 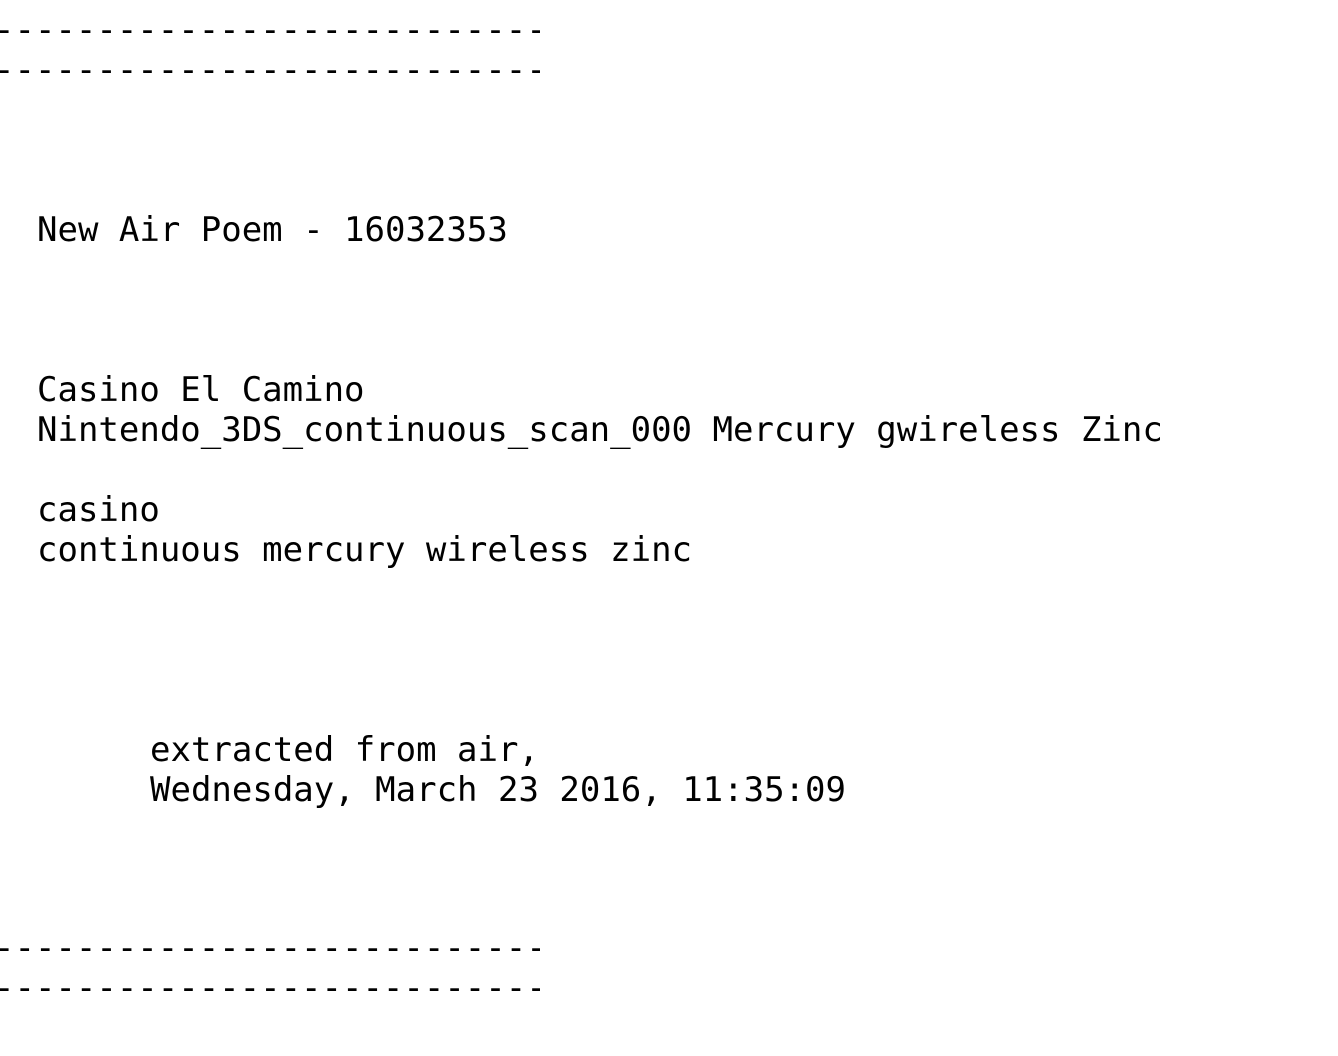 What do you see at coordinates (344, 750) in the screenshot?
I see `credit-line-1: extracted from air,` at bounding box center [344, 750].